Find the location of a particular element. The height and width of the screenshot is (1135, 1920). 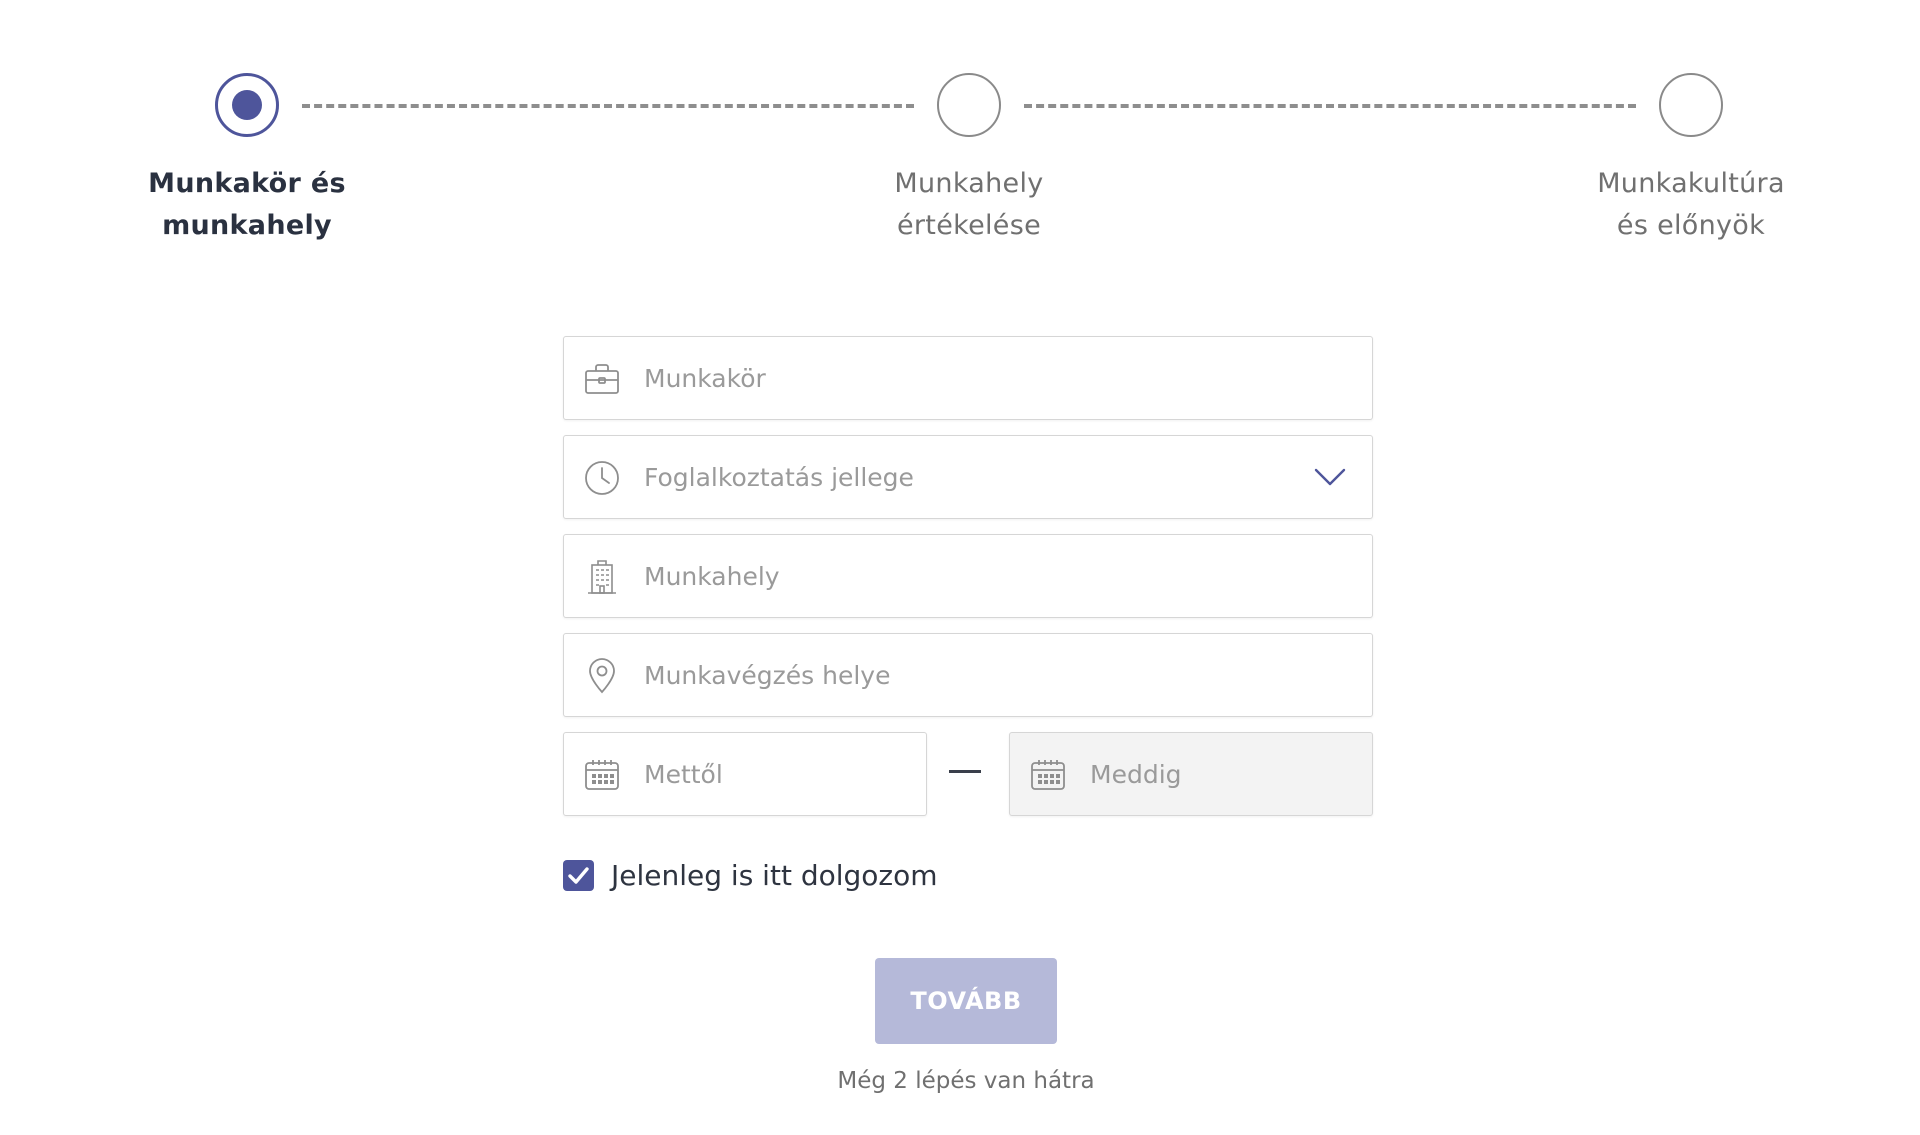

date-from-input is located at coordinates (774, 774).